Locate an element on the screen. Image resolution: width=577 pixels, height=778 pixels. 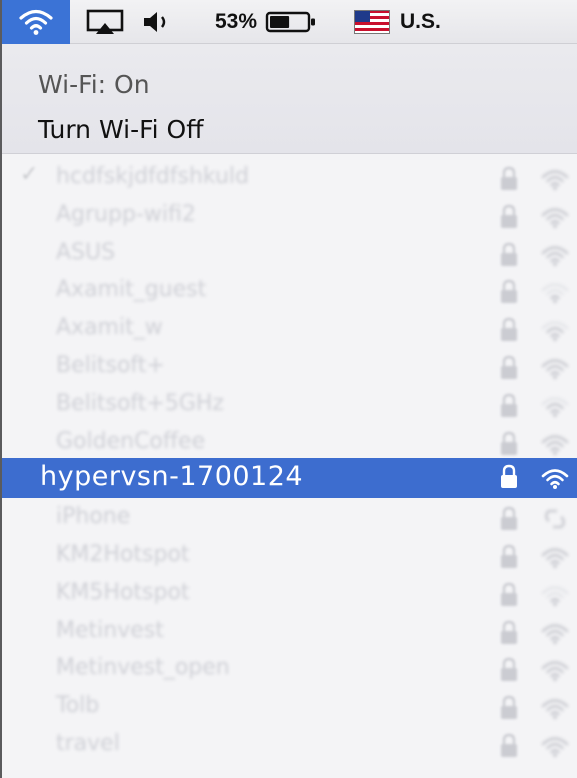
network-name: Belitsoft+5GHz is located at coordinates (140, 403).